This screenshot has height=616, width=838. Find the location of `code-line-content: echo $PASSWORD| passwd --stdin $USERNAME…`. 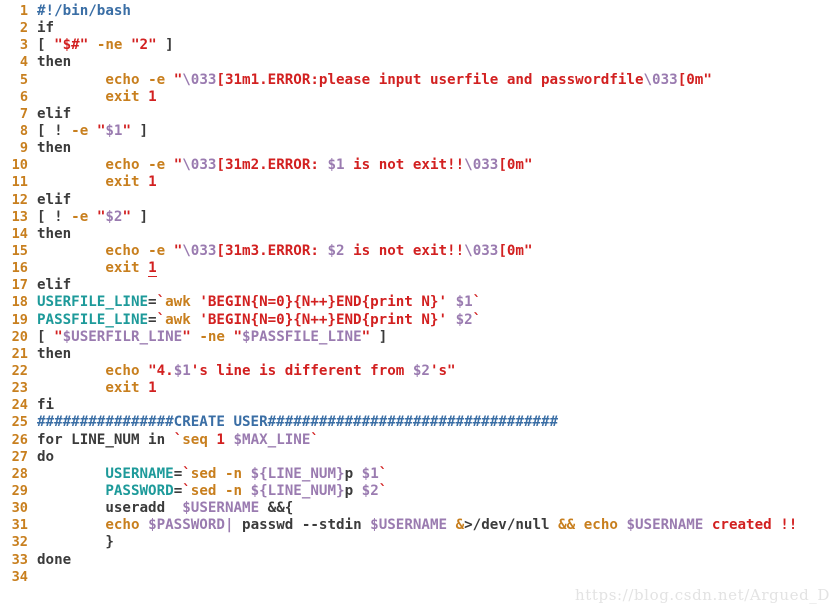

code-line-content: echo $PASSWORD| passwd --stdin $USERNAME… is located at coordinates (433, 525).